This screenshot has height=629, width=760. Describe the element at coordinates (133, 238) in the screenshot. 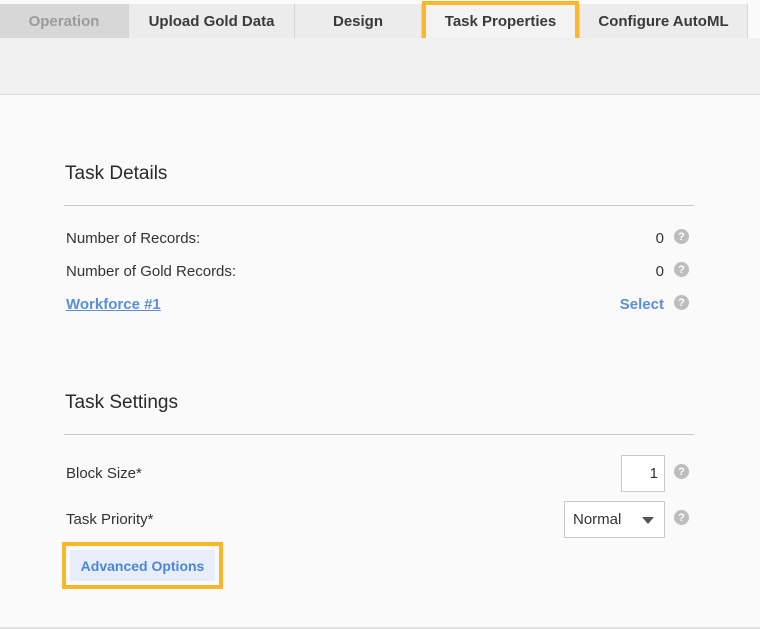

I see `records-label: Number of Records:` at that location.